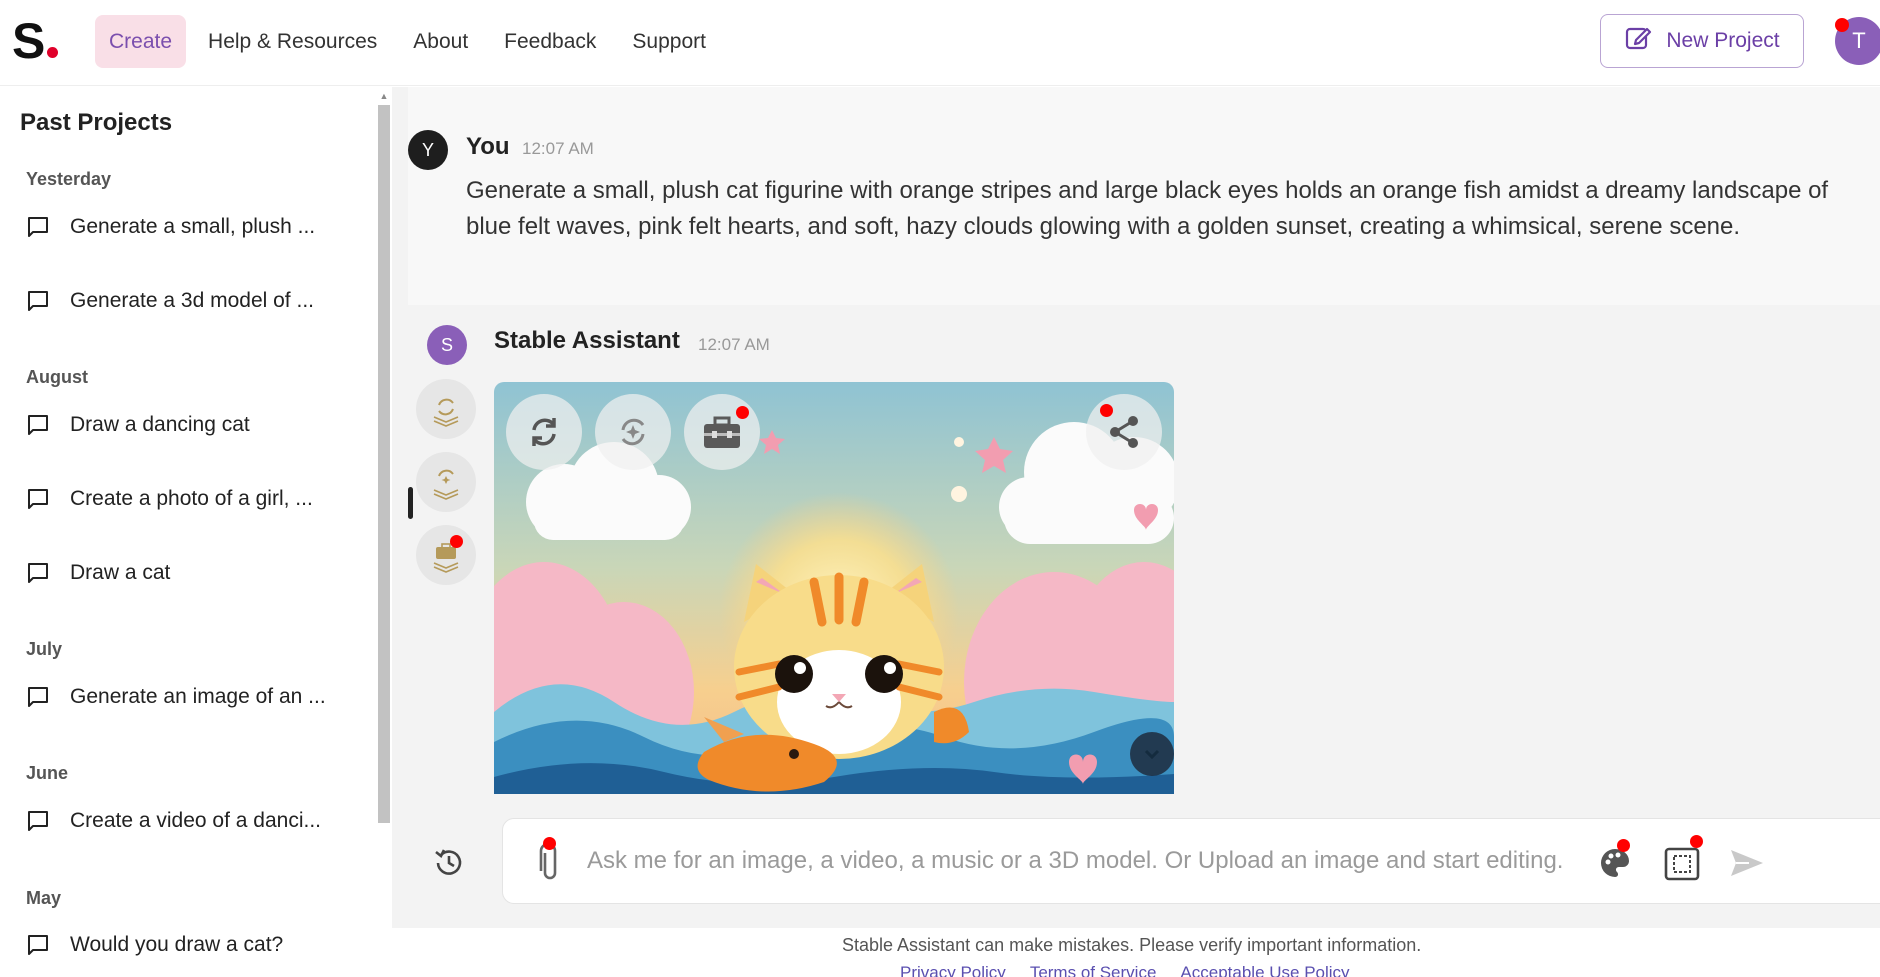  What do you see at coordinates (1638, 41) in the screenshot?
I see `edit-icon` at bounding box center [1638, 41].